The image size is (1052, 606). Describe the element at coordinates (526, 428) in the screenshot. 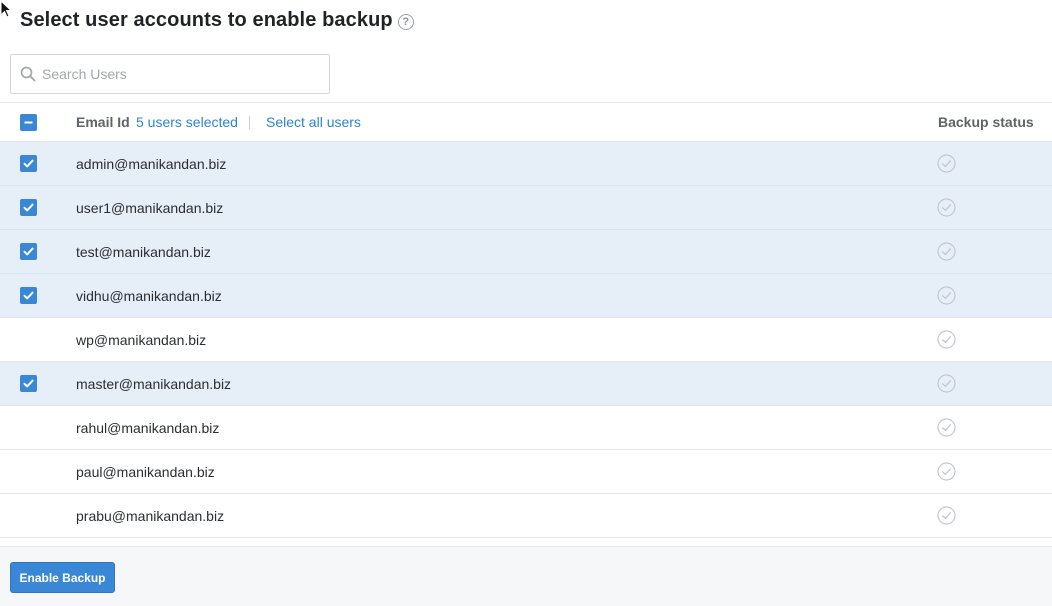

I see `table-row: rahul@manikandan.biz` at that location.